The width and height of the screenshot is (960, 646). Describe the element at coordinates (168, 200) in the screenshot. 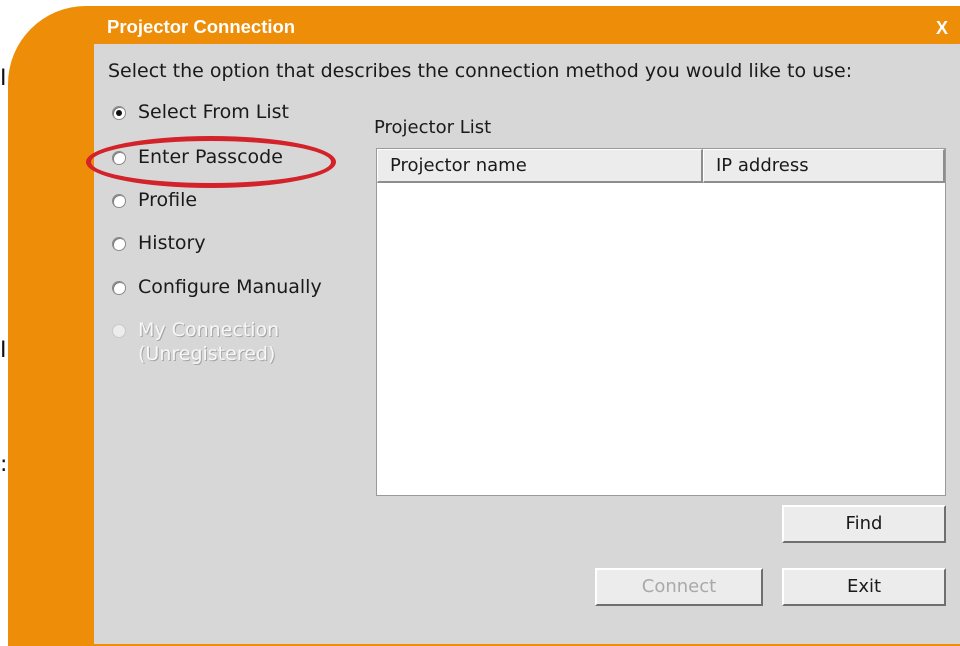

I see `option-label: Profile` at that location.